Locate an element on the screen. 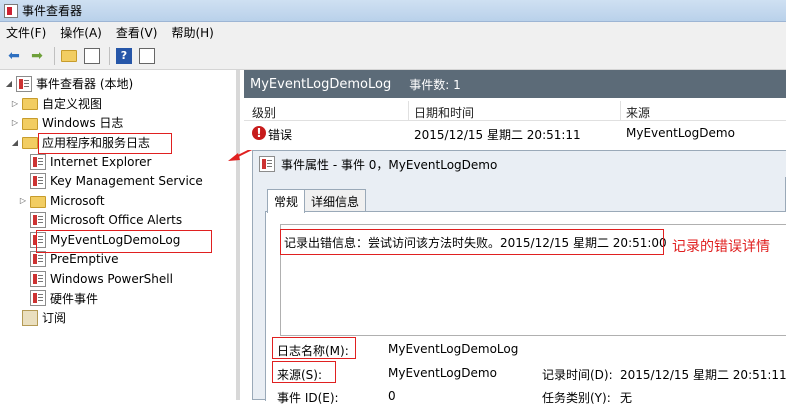 The image size is (786, 406). forward-arrow-icon: ➡ is located at coordinates (37, 56).